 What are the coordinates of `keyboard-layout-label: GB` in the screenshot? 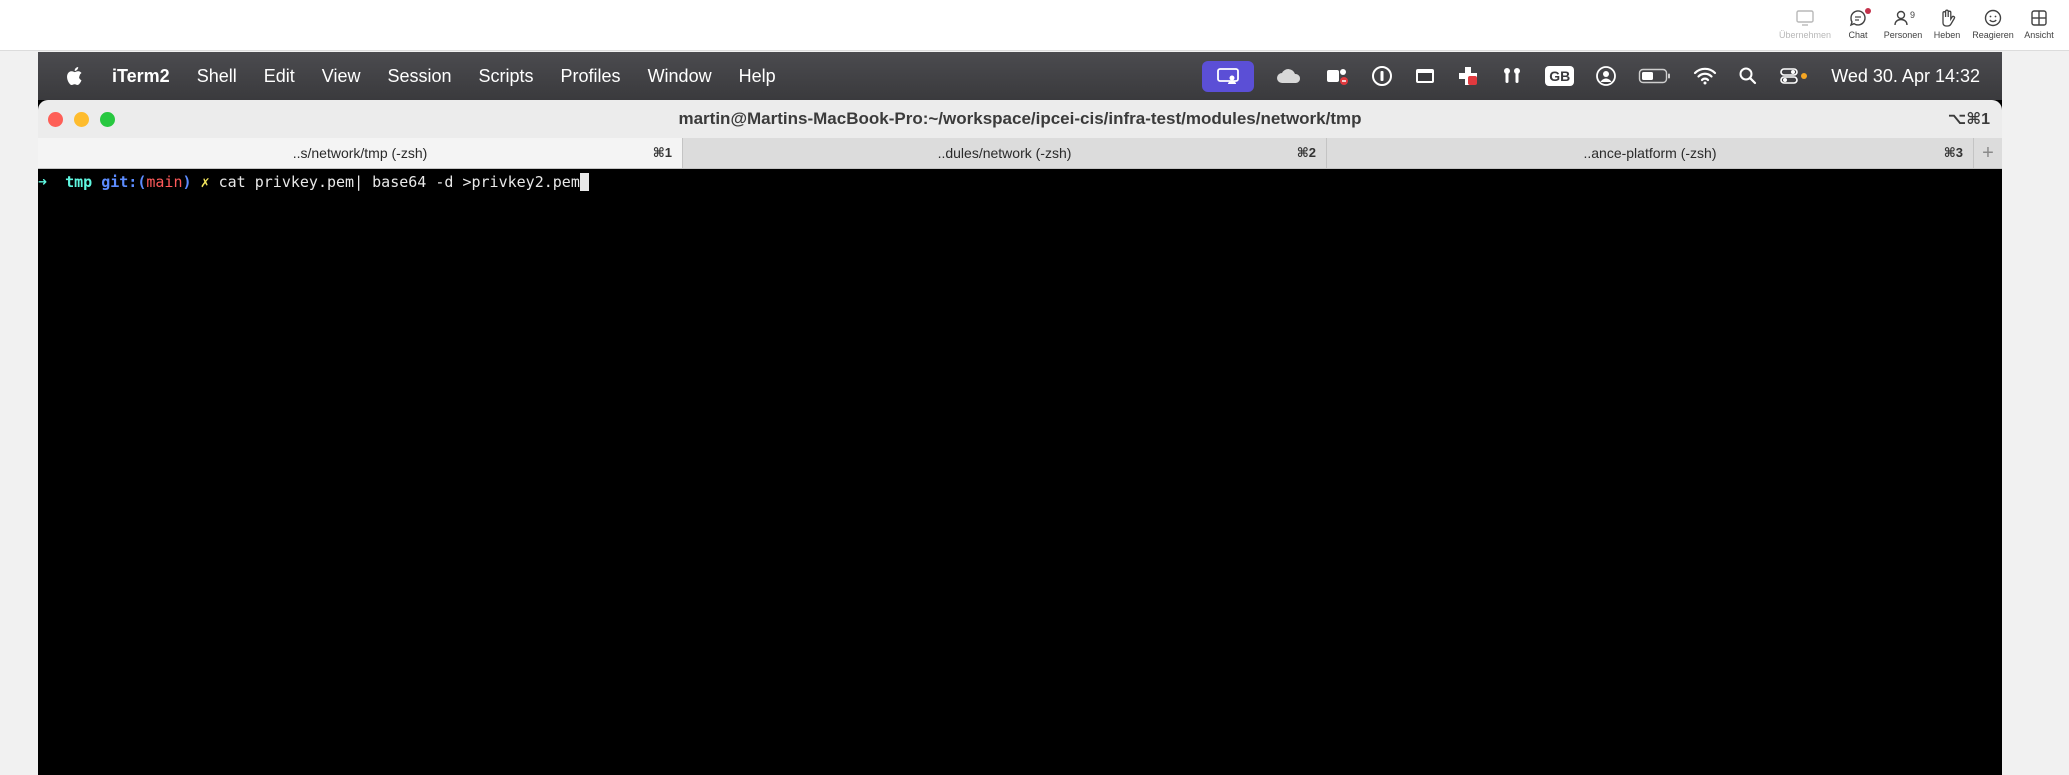 It's located at (1560, 76).